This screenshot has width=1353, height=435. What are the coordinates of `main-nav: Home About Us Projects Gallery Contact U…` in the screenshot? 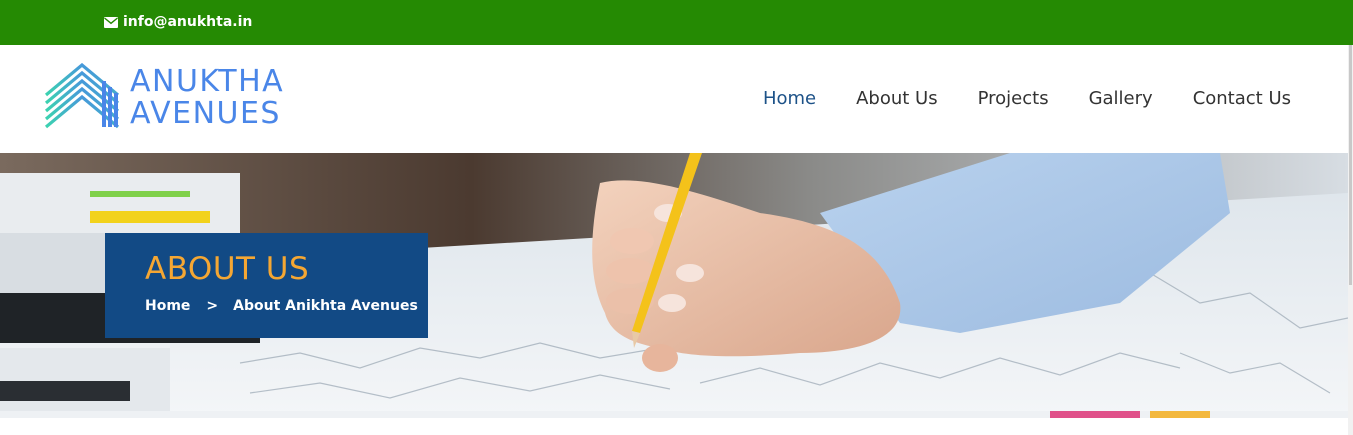 It's located at (1027, 98).